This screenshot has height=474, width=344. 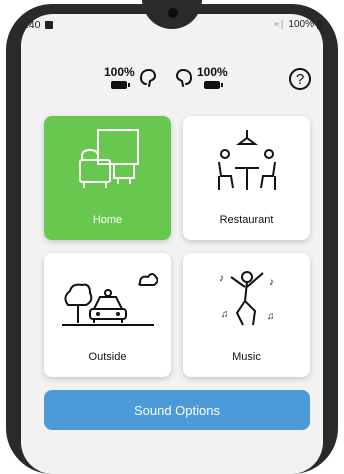 I want to click on left-earbud-status: 100%, so click(x=130, y=77).